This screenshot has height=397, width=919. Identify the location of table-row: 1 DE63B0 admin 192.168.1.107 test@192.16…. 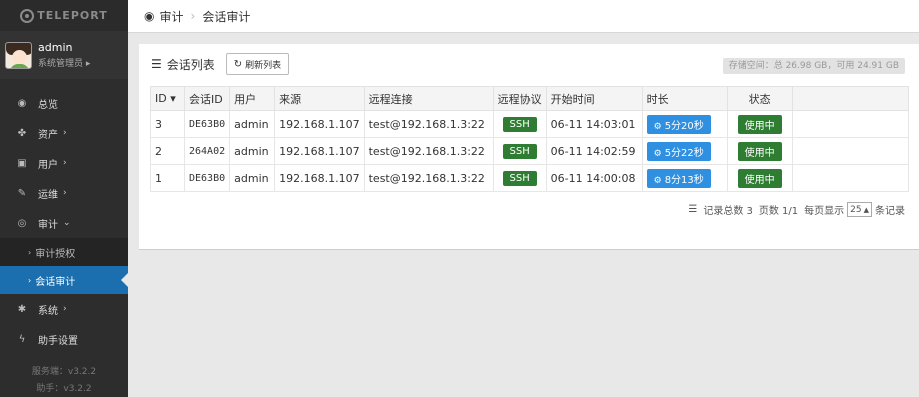
(529, 178).